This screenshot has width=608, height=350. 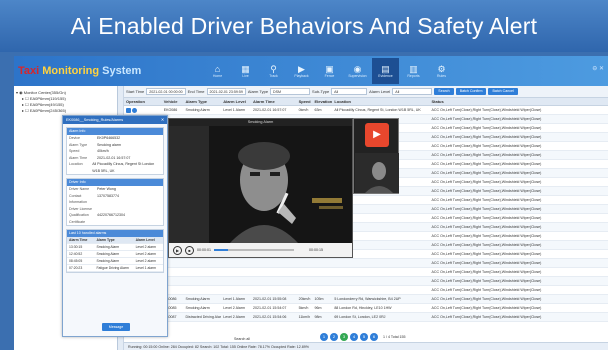 What do you see at coordinates (269, 308) in the screenshot?
I see `table-cell: 2021-02-01 15:54:07` at bounding box center [269, 308].